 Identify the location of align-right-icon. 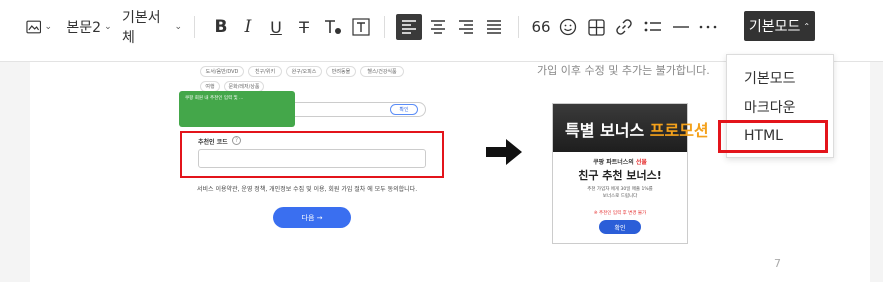
(466, 27).